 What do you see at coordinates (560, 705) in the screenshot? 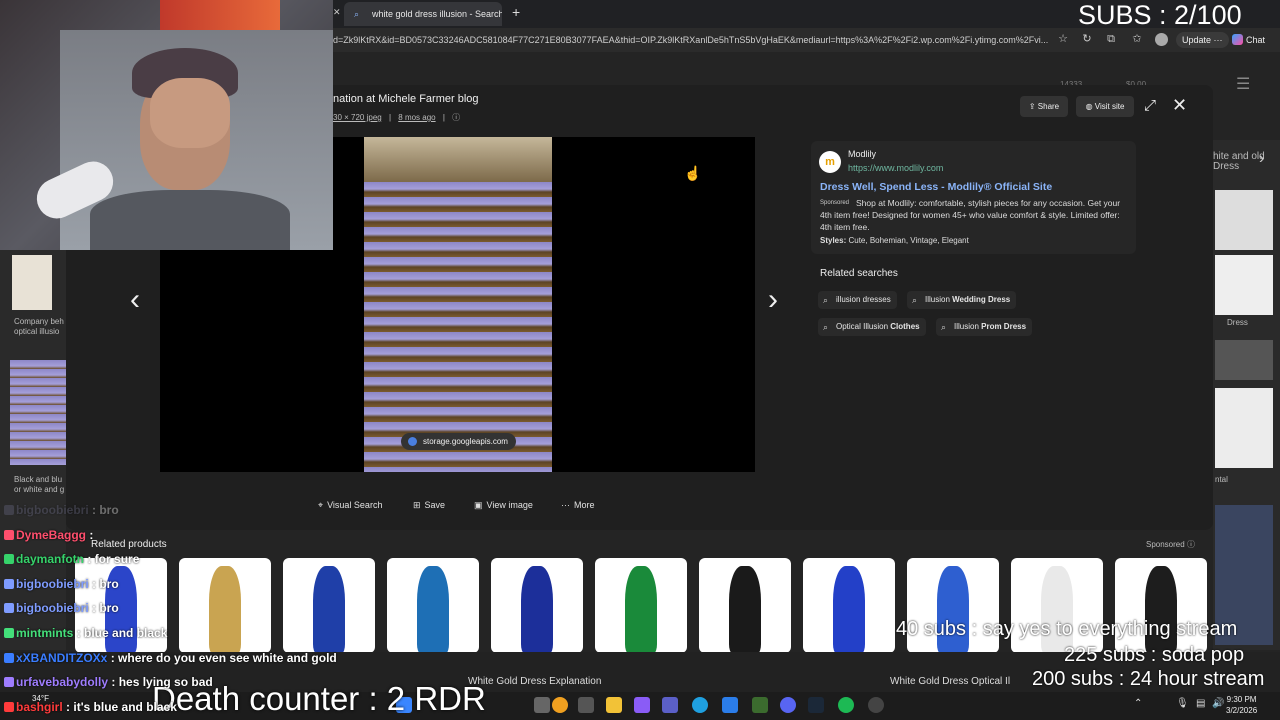
I see `chrome-icon` at bounding box center [560, 705].